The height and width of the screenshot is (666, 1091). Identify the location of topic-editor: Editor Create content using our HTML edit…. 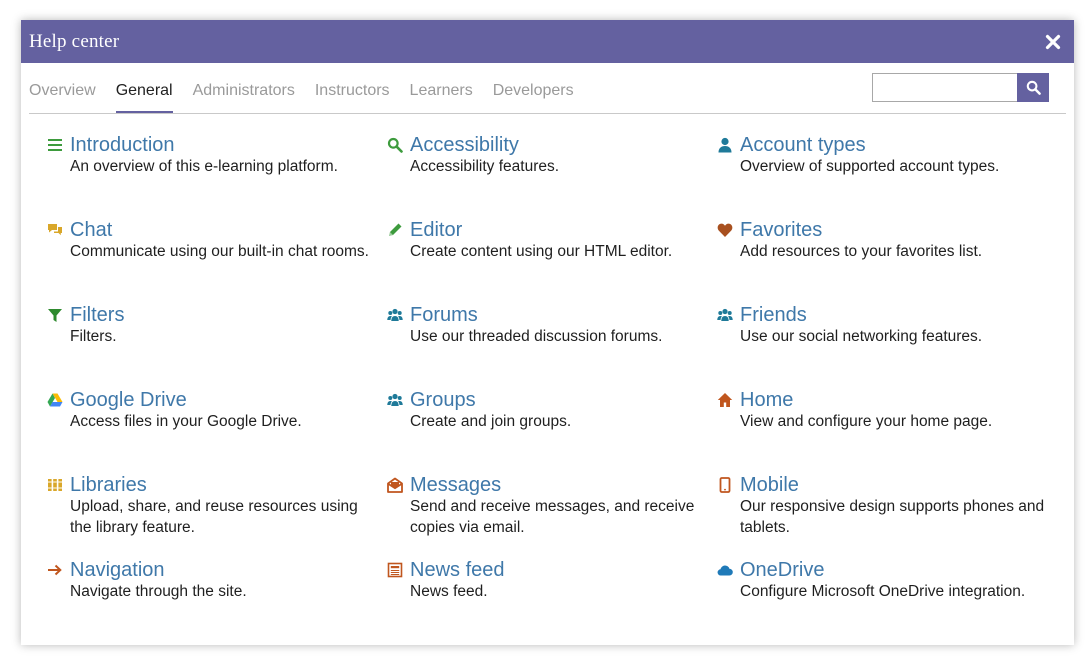
(552, 240).